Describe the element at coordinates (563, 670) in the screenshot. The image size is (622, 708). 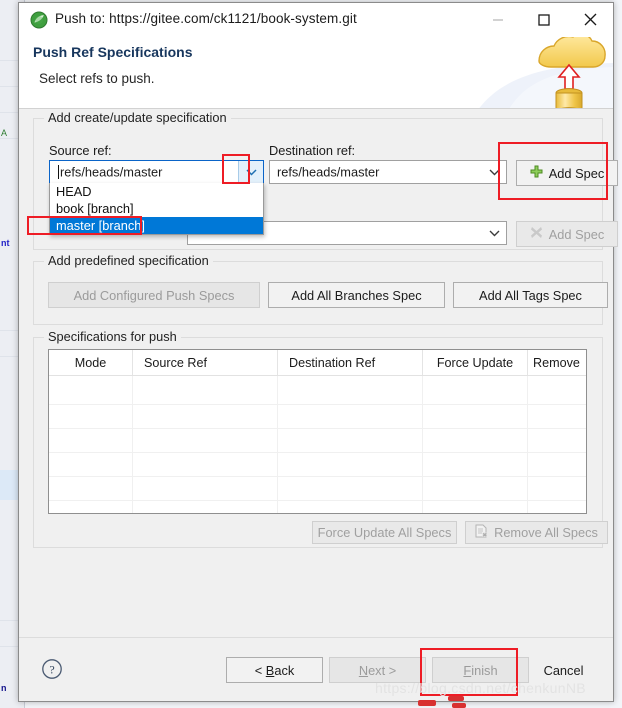
I see `cancel-button-label: Cancel` at that location.